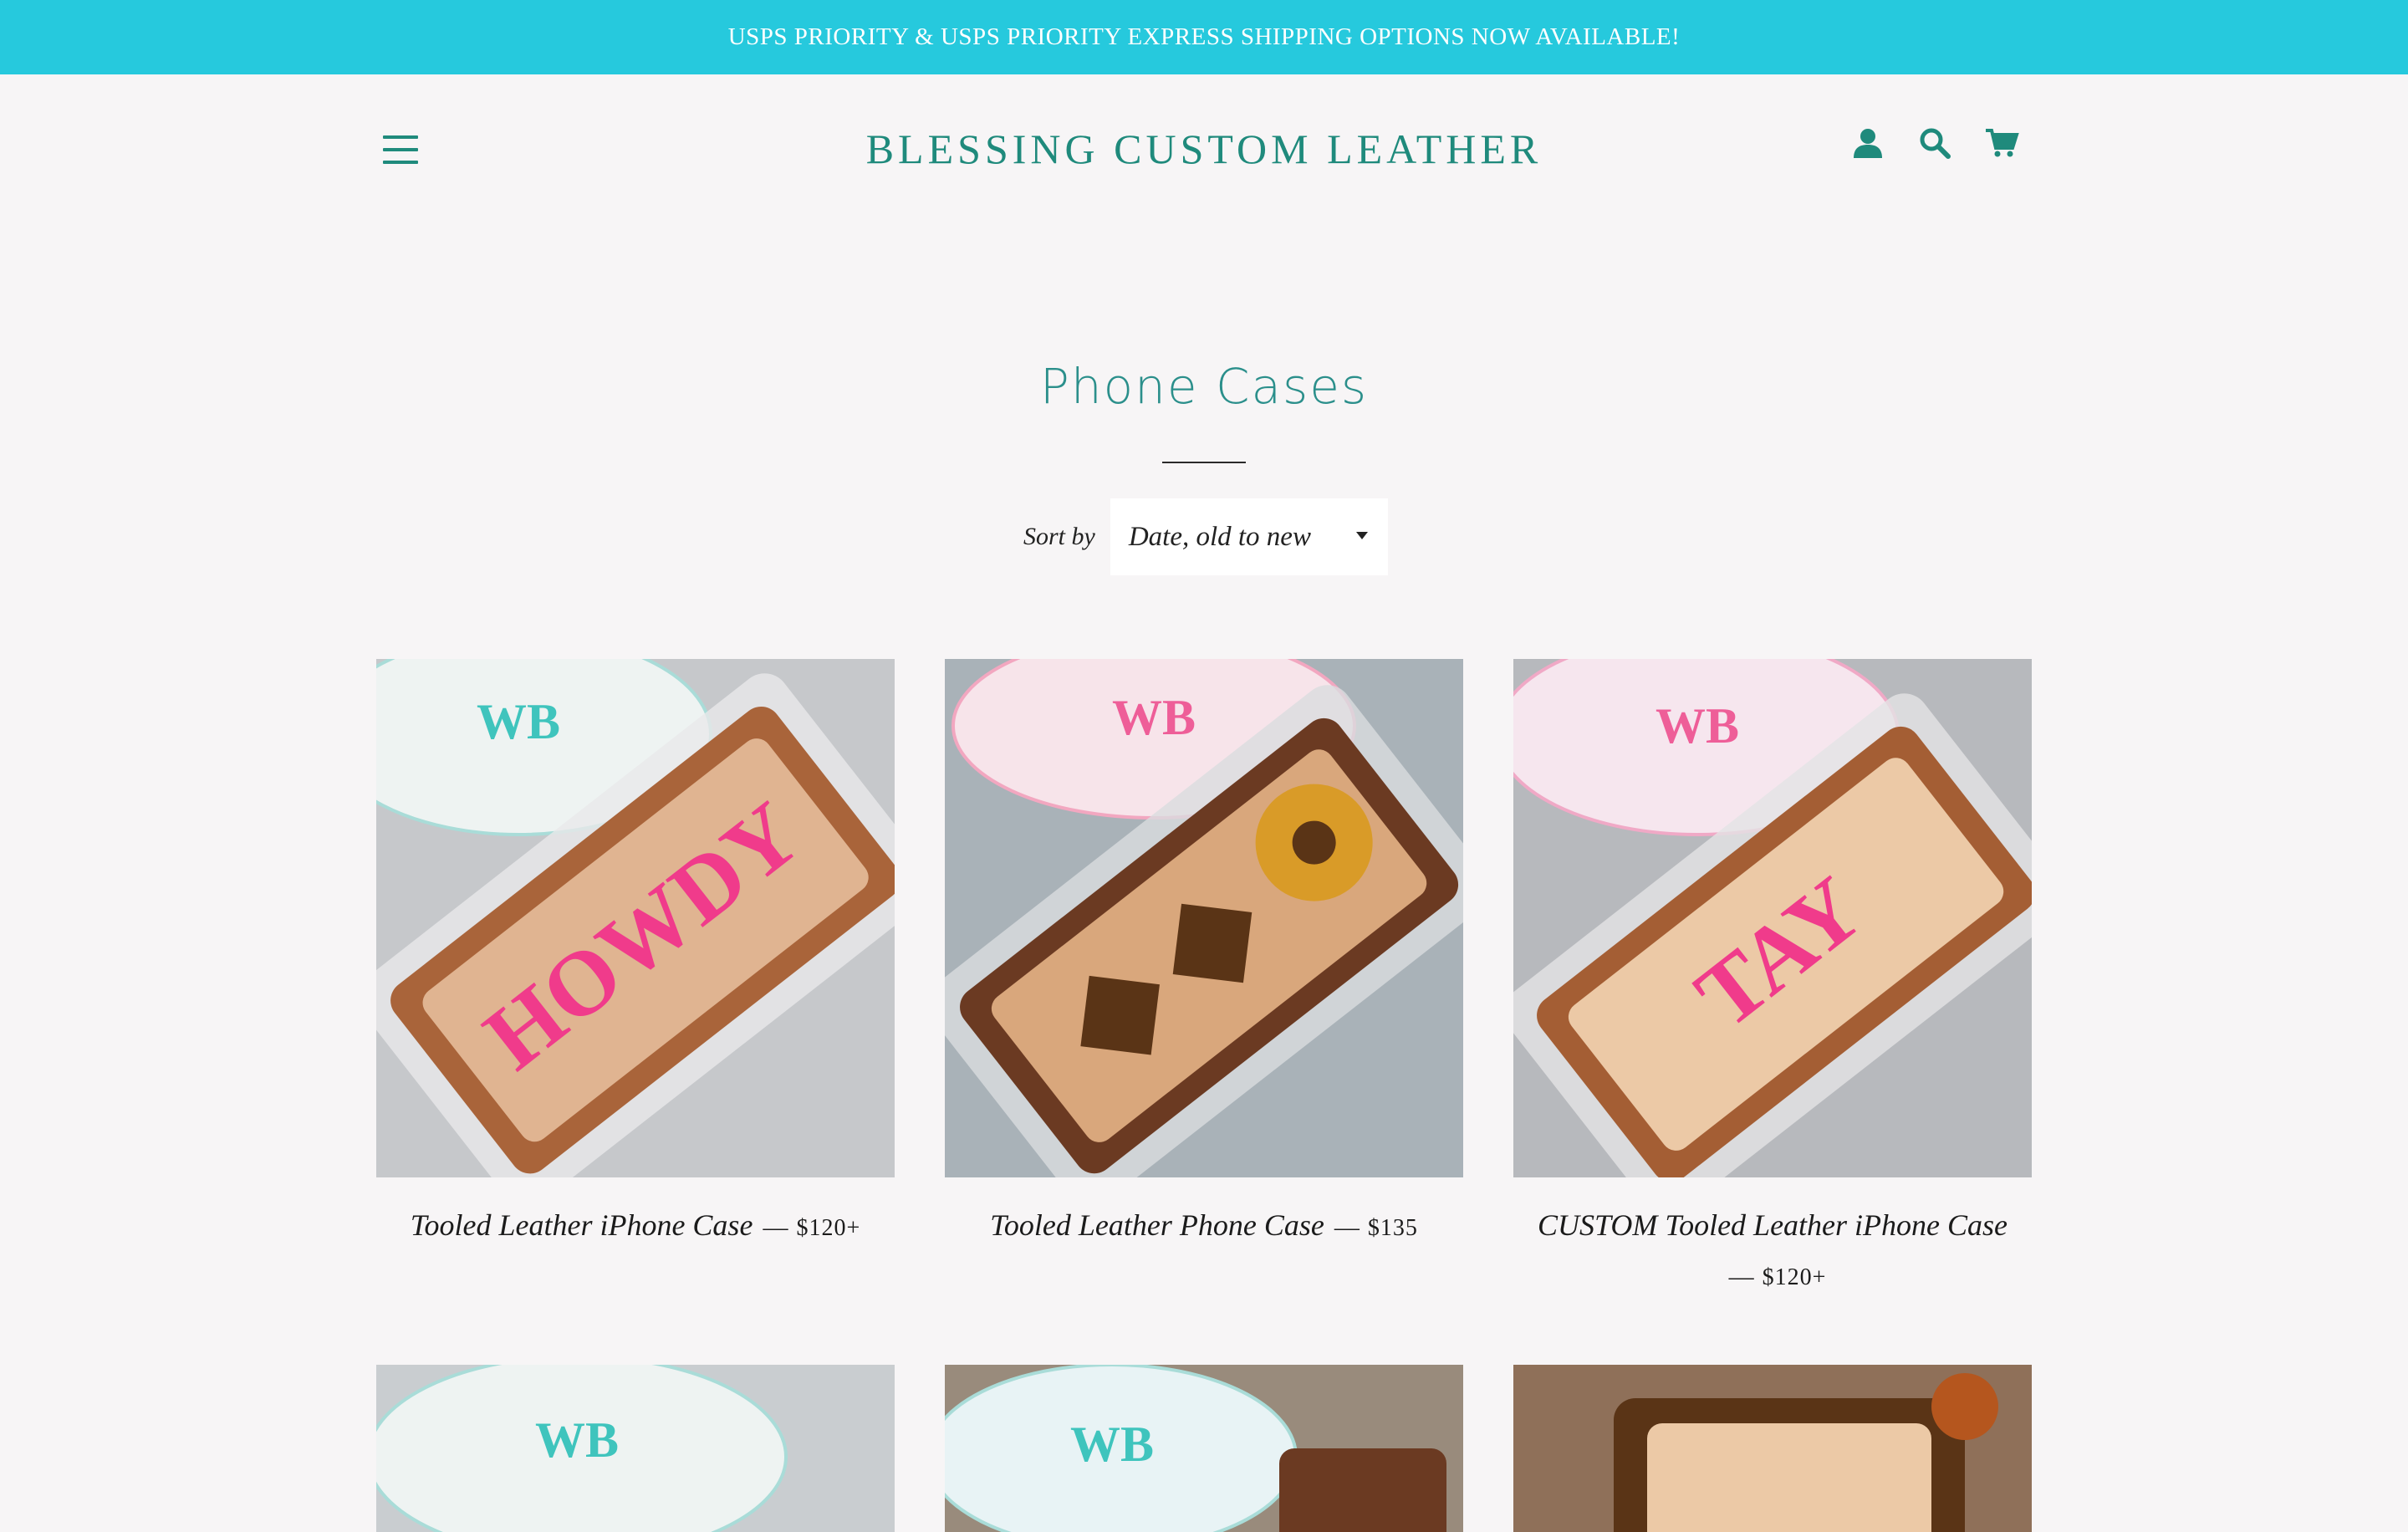  Describe the element at coordinates (1773, 1225) in the screenshot. I see `product-title: CUSTOM Tooled Leather iPhone Case` at that location.